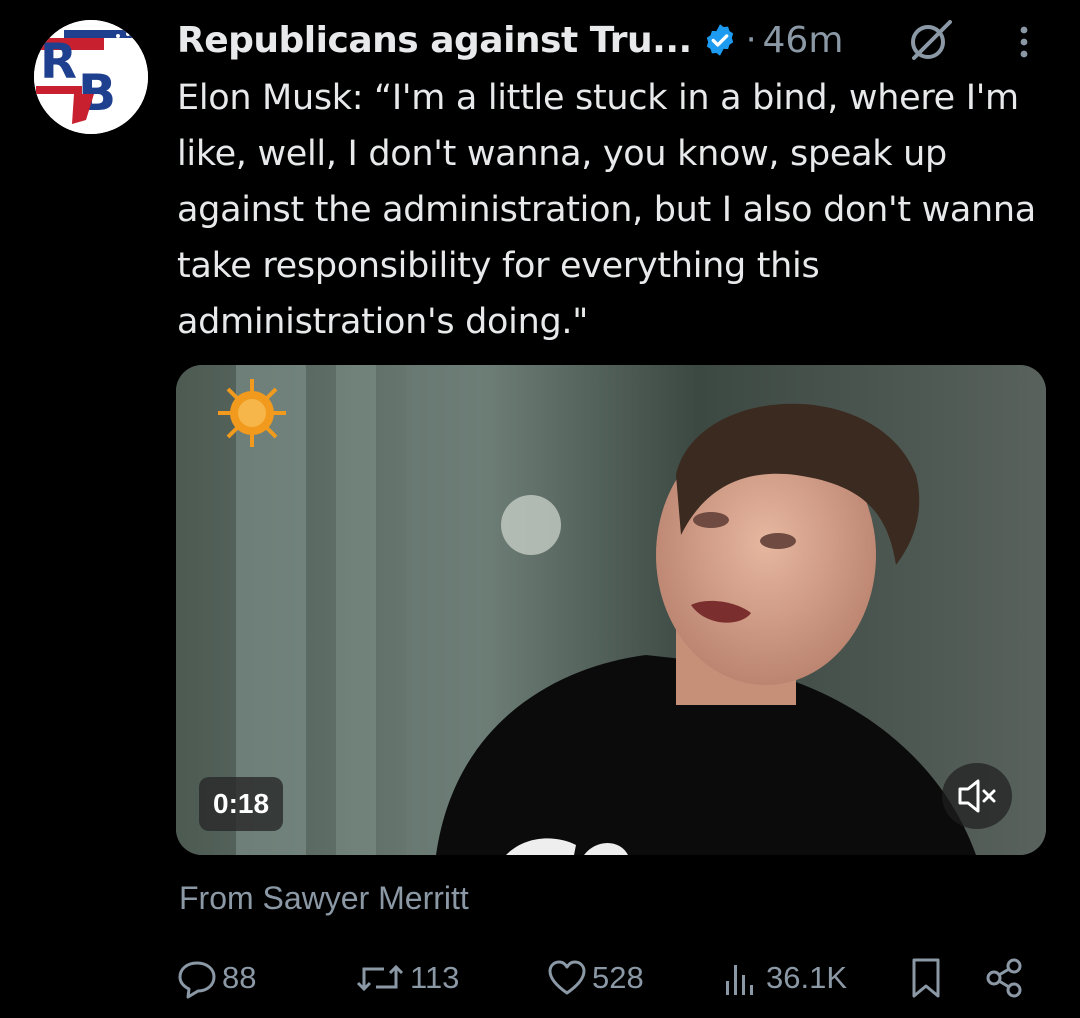 This screenshot has width=1080, height=1018. Describe the element at coordinates (618, 977) in the screenshot. I see `like-count: 528` at that location.